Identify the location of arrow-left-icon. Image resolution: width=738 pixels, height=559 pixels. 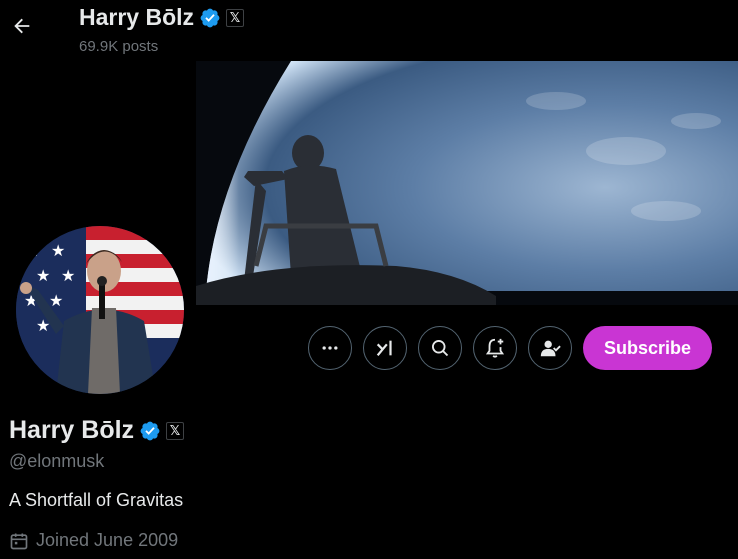
(22, 26).